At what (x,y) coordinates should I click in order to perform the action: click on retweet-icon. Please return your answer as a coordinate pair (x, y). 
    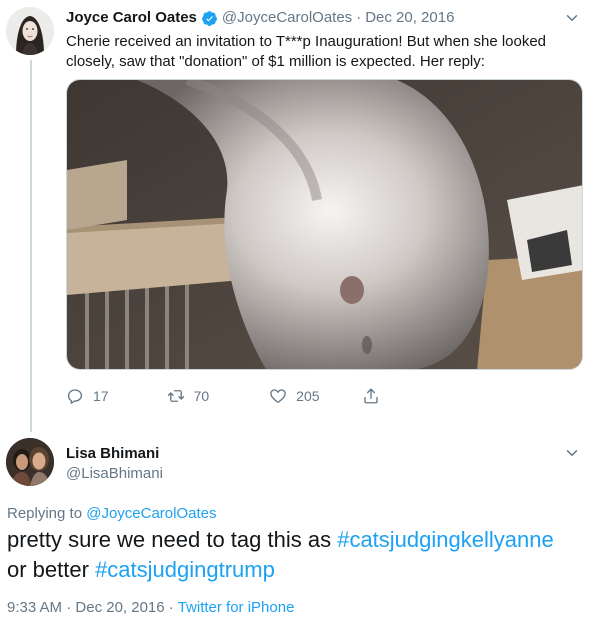
    Looking at the image, I should click on (175, 396).